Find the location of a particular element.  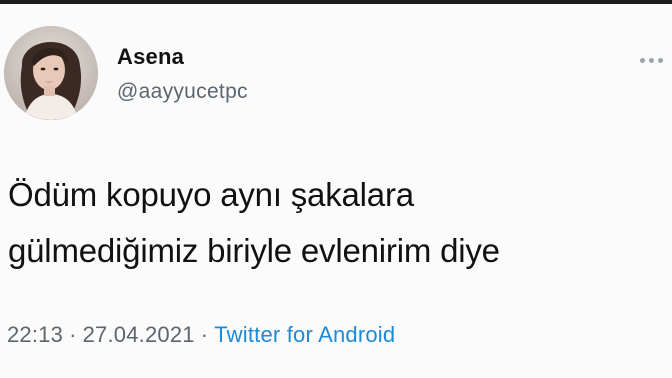

author-handle: @aayyucetpc is located at coordinates (182, 92).